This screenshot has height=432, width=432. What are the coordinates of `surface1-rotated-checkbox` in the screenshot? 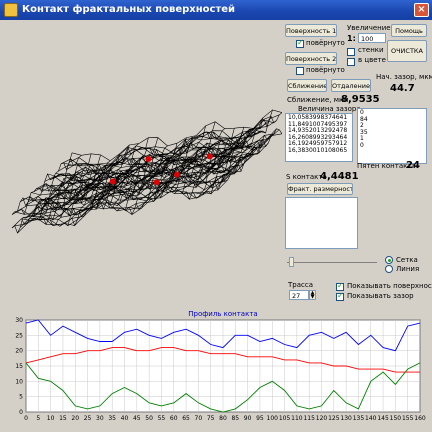 It's located at (300, 43).